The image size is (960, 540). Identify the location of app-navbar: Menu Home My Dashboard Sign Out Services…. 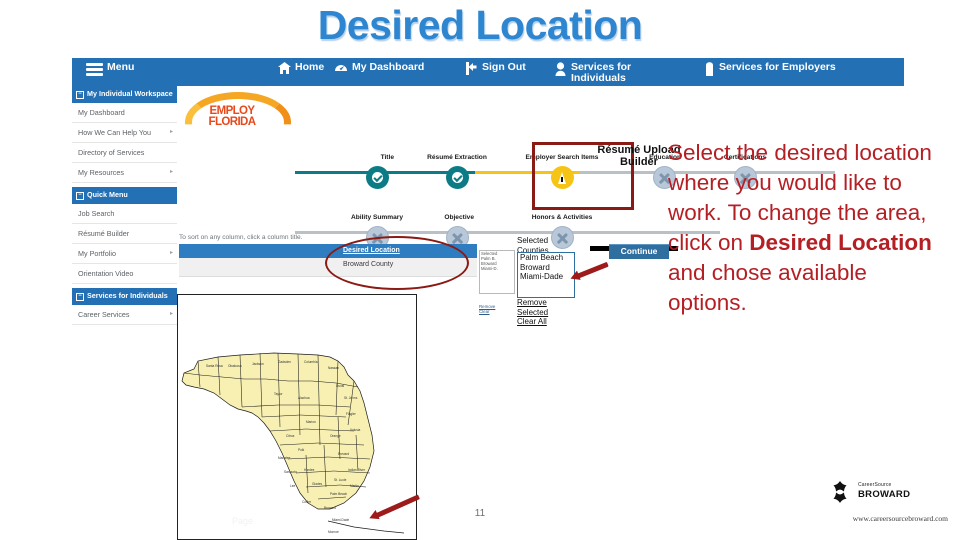
(488, 72).